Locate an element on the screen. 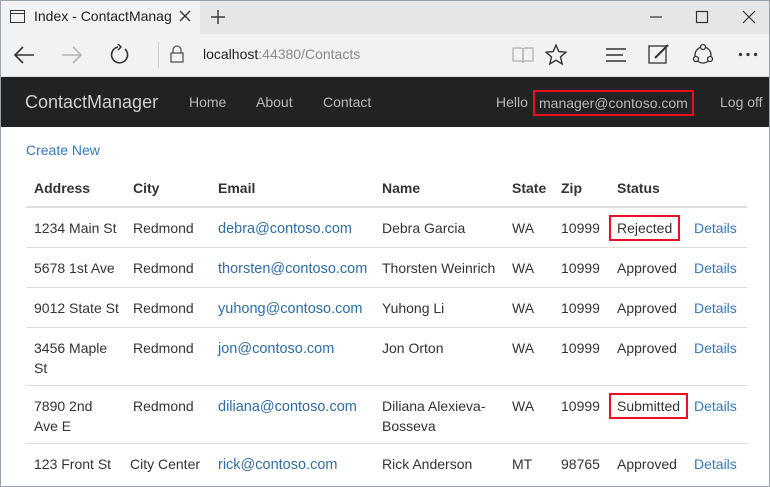 The height and width of the screenshot is (487, 770). table-header-row: Address City Email Name State Zip Status is located at coordinates (386, 188).